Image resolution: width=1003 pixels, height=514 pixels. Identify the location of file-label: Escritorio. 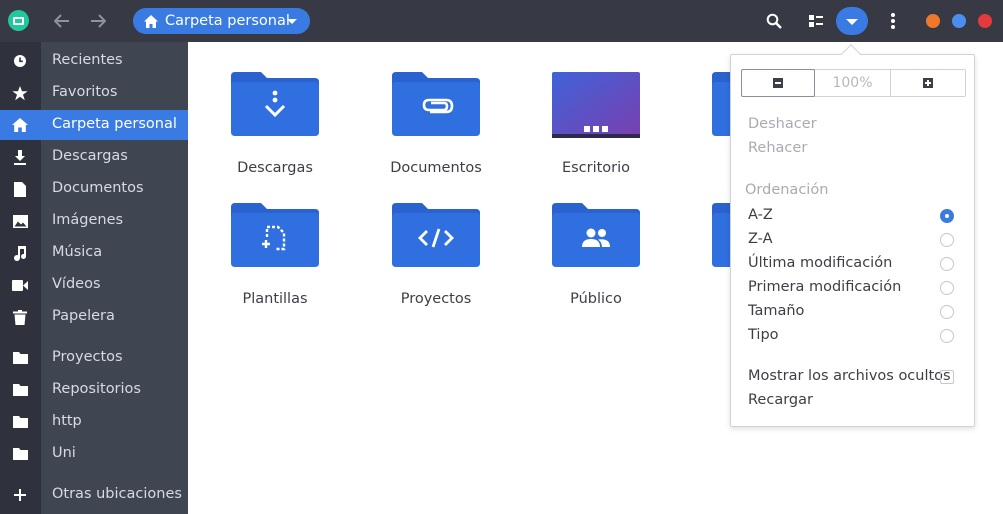
(596, 168).